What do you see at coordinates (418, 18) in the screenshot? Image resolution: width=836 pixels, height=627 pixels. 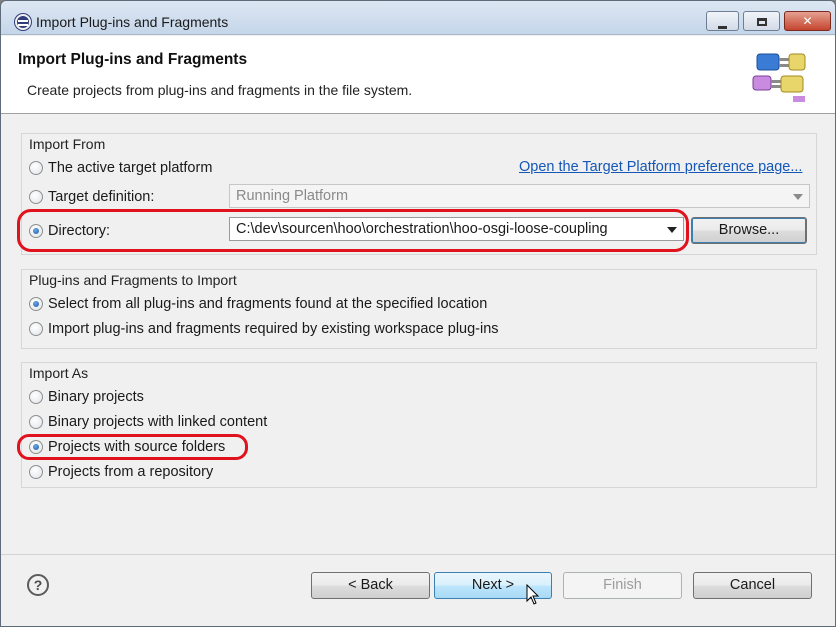 I see `title-bar: Import Plug-ins and Fragments ✕` at bounding box center [418, 18].